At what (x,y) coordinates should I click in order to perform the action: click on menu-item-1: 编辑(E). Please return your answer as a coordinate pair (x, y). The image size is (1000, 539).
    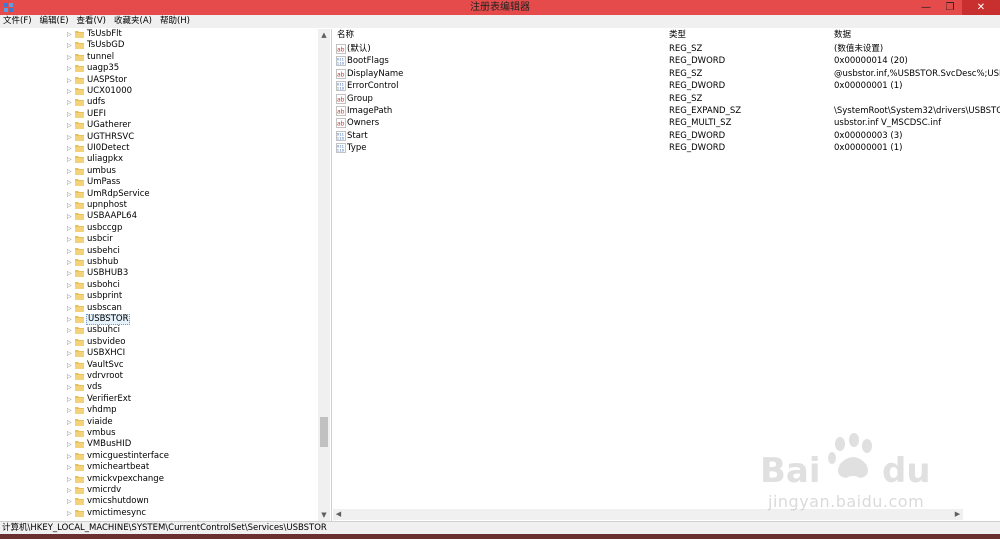
    Looking at the image, I should click on (54, 21).